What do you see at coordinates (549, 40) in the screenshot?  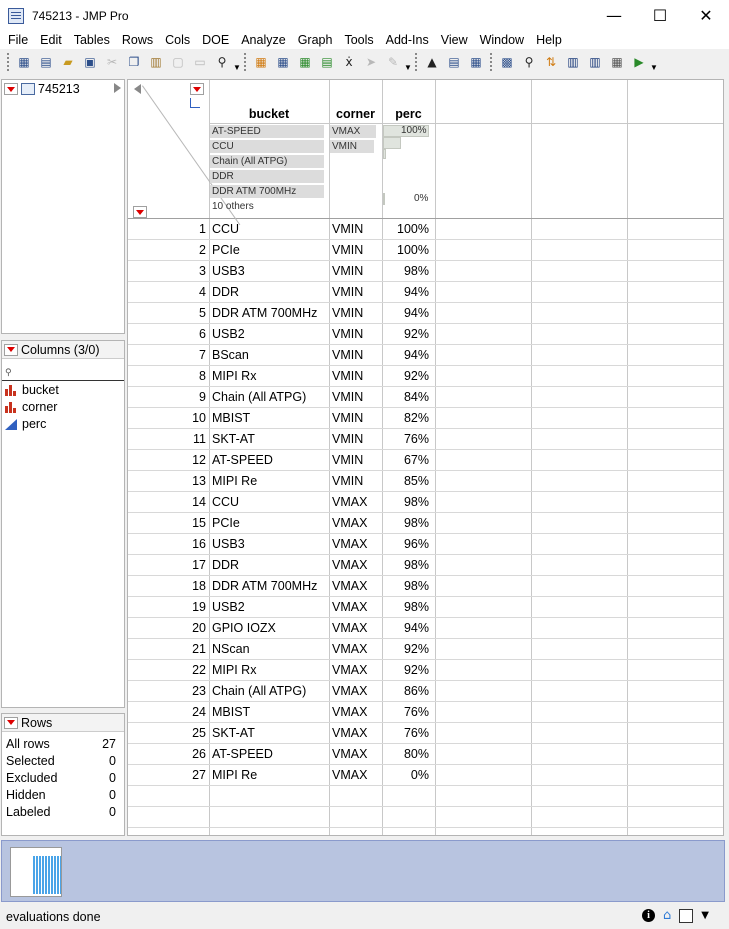 I see `menu-help: Help` at bounding box center [549, 40].